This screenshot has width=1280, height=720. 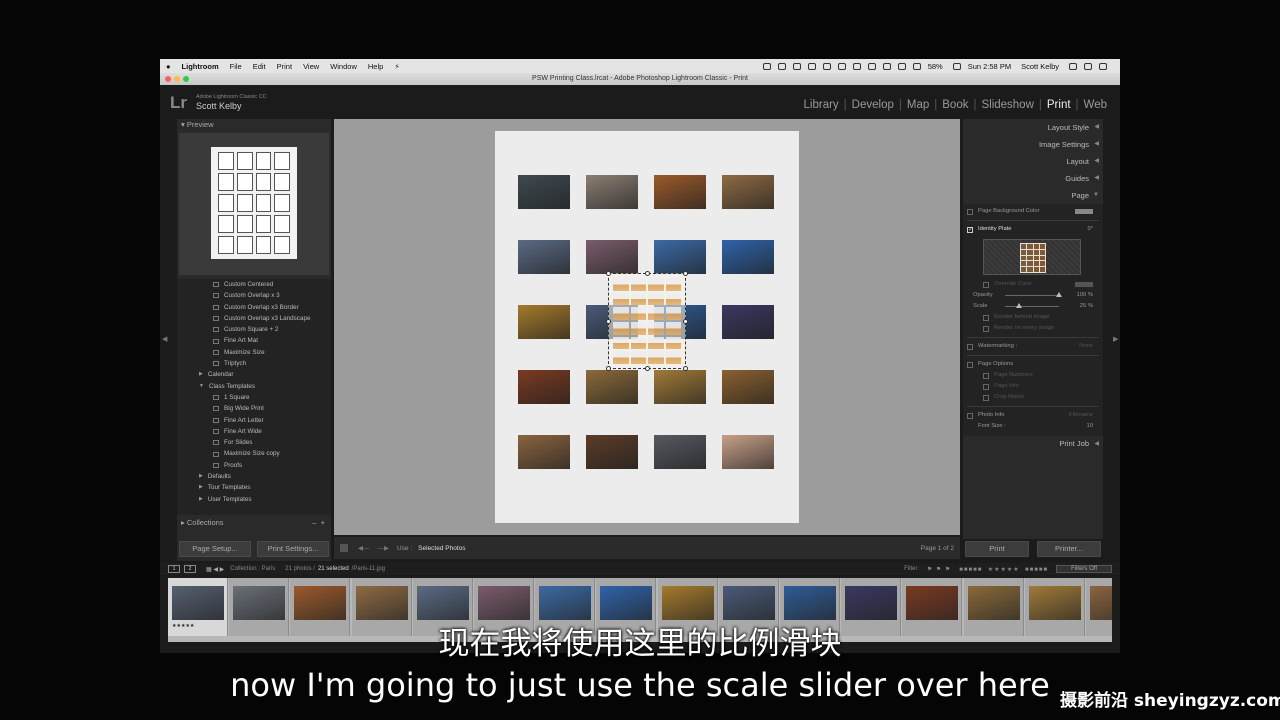 I want to click on page-info-row: Page Info, so click(x=1033, y=386).